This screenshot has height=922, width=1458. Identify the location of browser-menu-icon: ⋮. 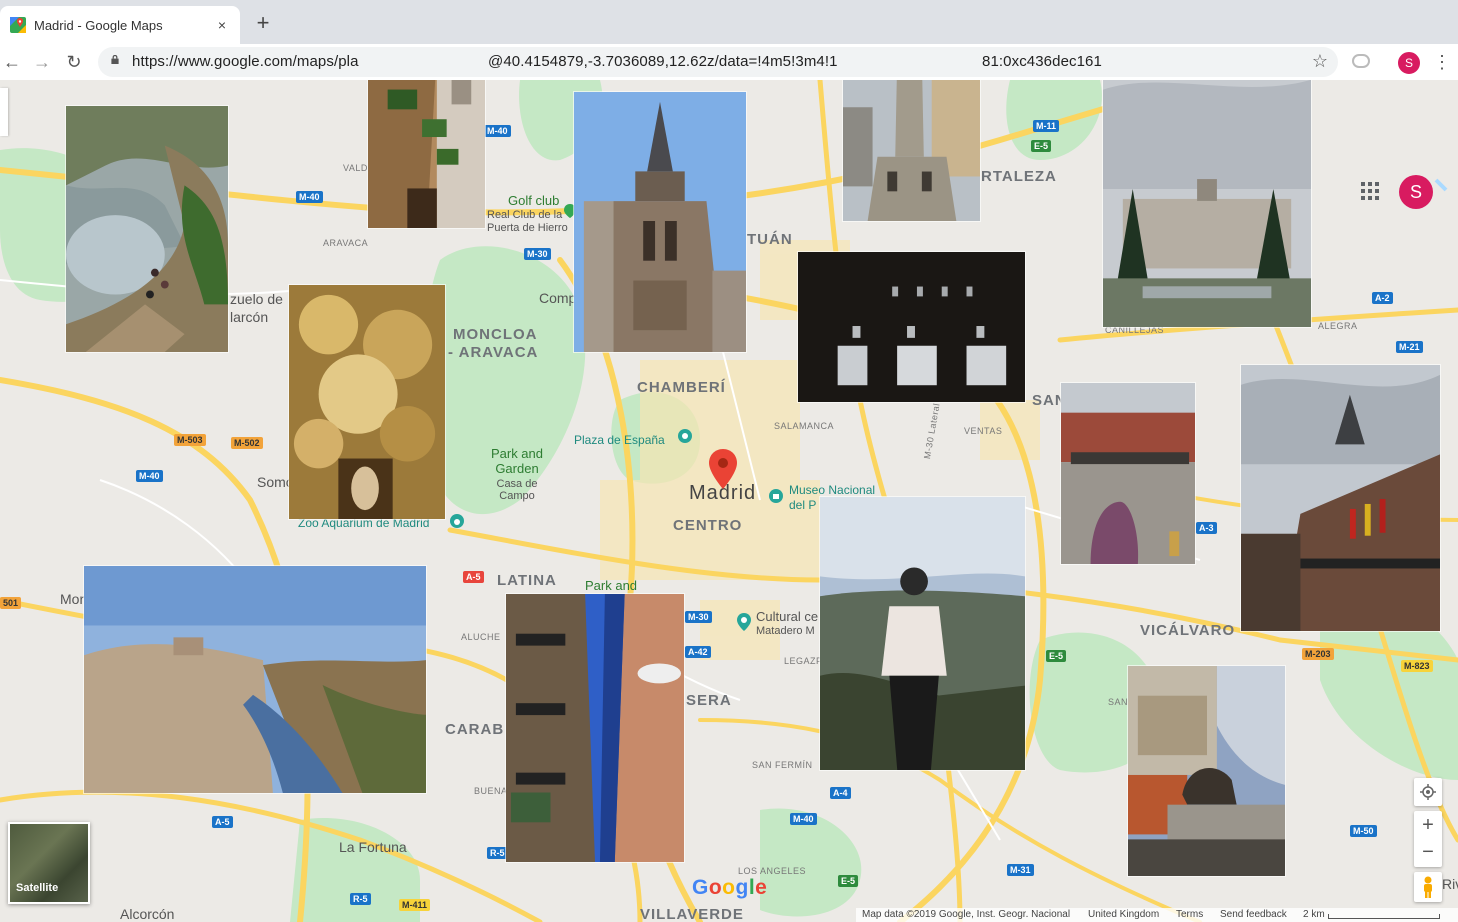
(1442, 62).